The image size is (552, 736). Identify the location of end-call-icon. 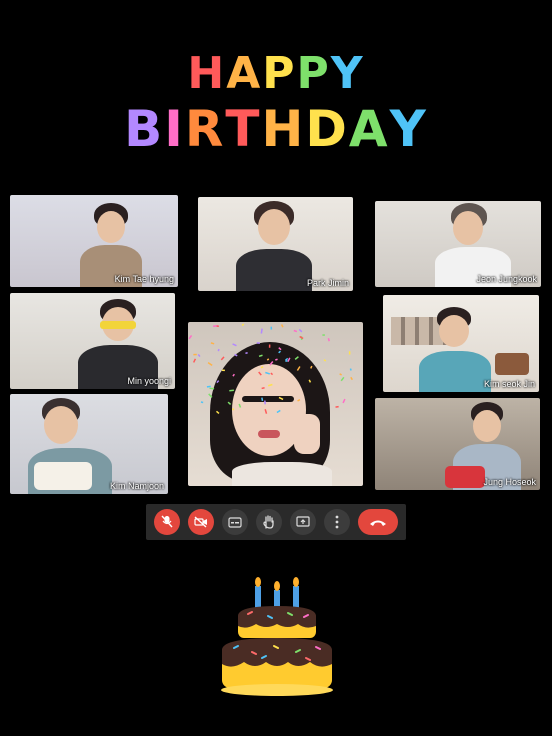
(378, 522).